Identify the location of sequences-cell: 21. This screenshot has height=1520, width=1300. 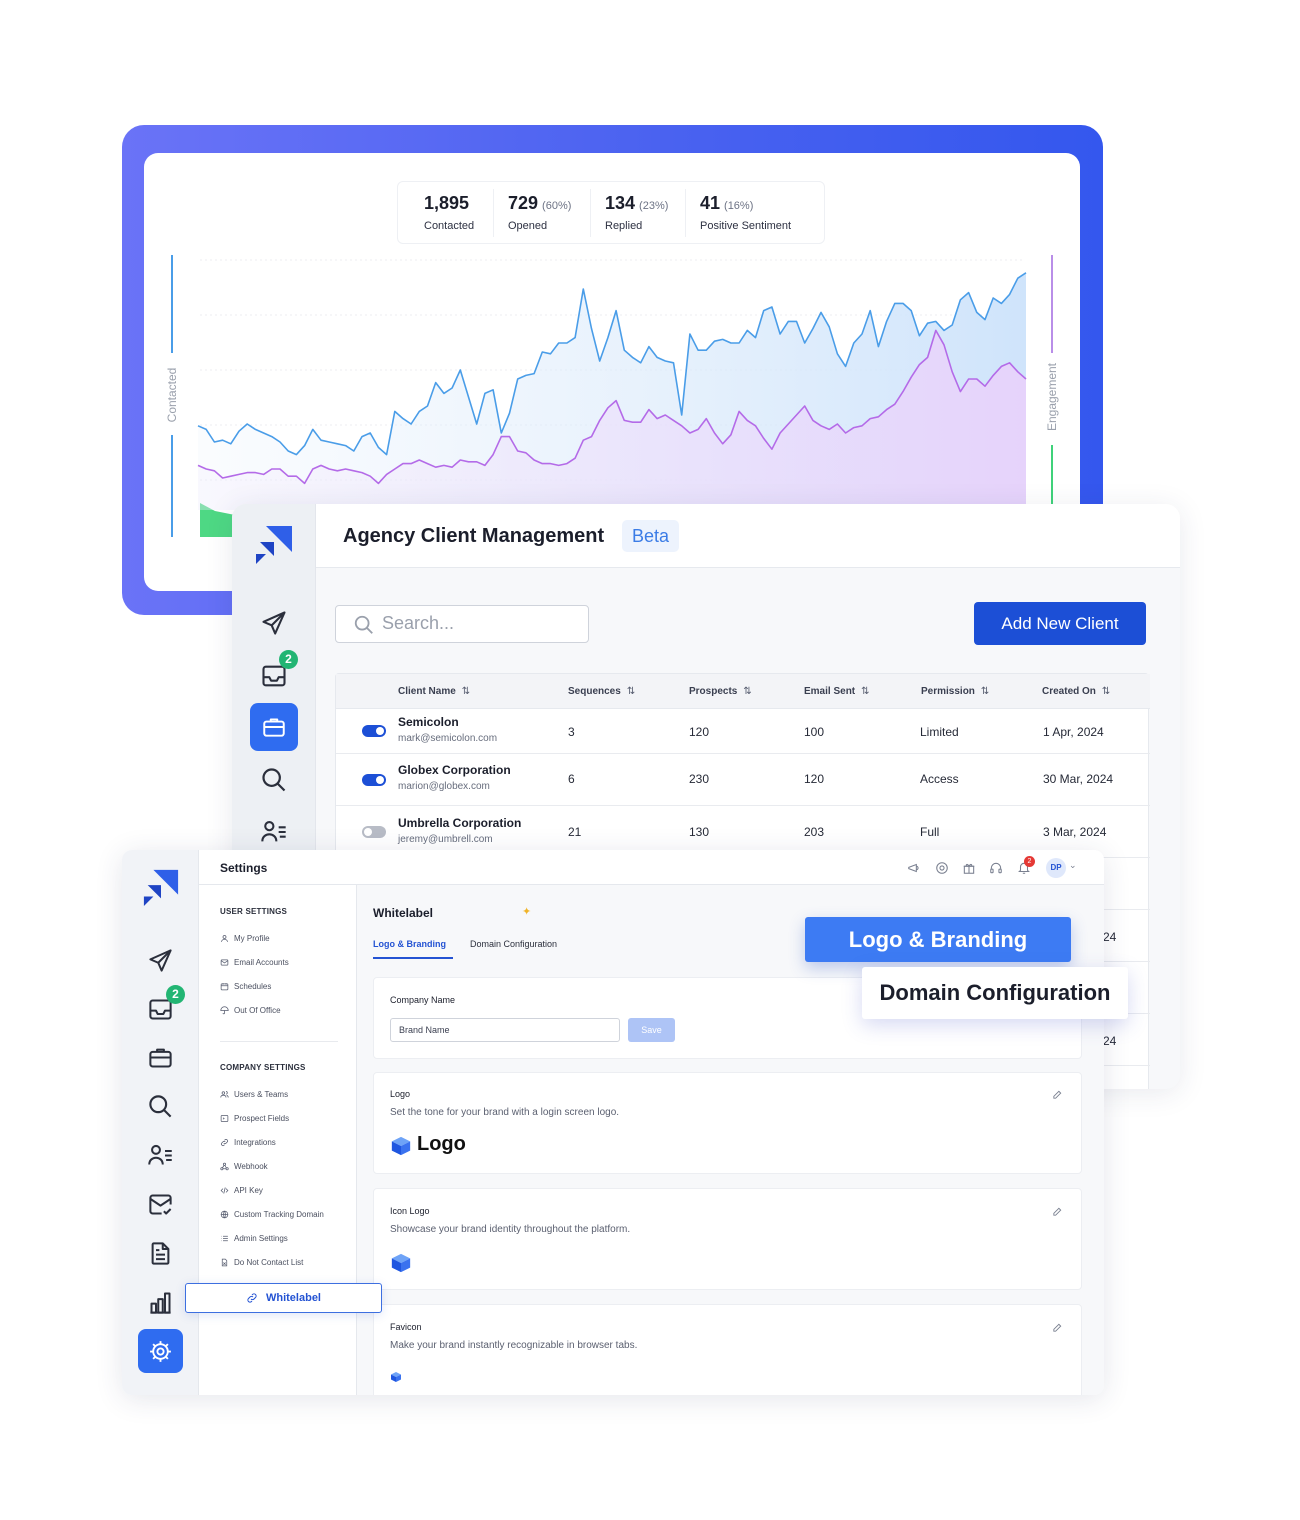
(575, 832).